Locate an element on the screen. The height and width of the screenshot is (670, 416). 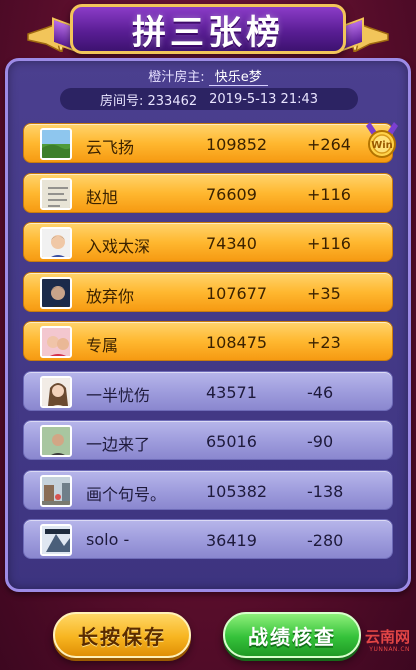
player-score: 76609 is located at coordinates (231, 194).